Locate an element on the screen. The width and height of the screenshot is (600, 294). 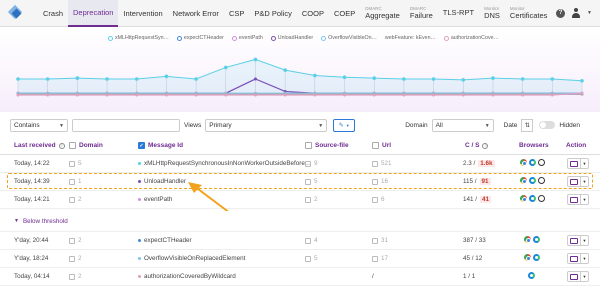
tab-coop: COOP is located at coordinates (313, 13).